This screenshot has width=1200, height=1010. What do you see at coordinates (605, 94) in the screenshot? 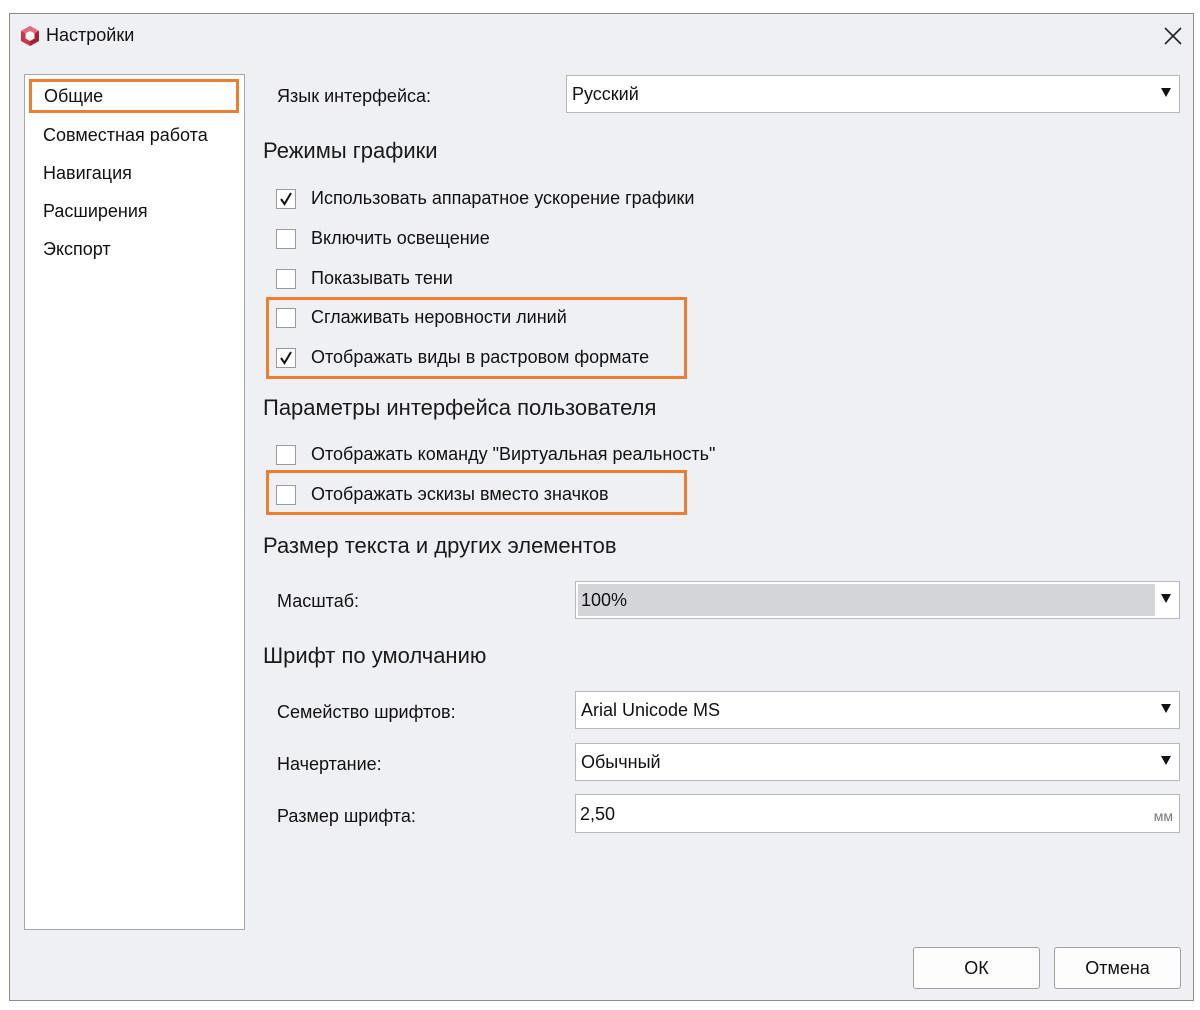
I see `language-value: Русский` at bounding box center [605, 94].